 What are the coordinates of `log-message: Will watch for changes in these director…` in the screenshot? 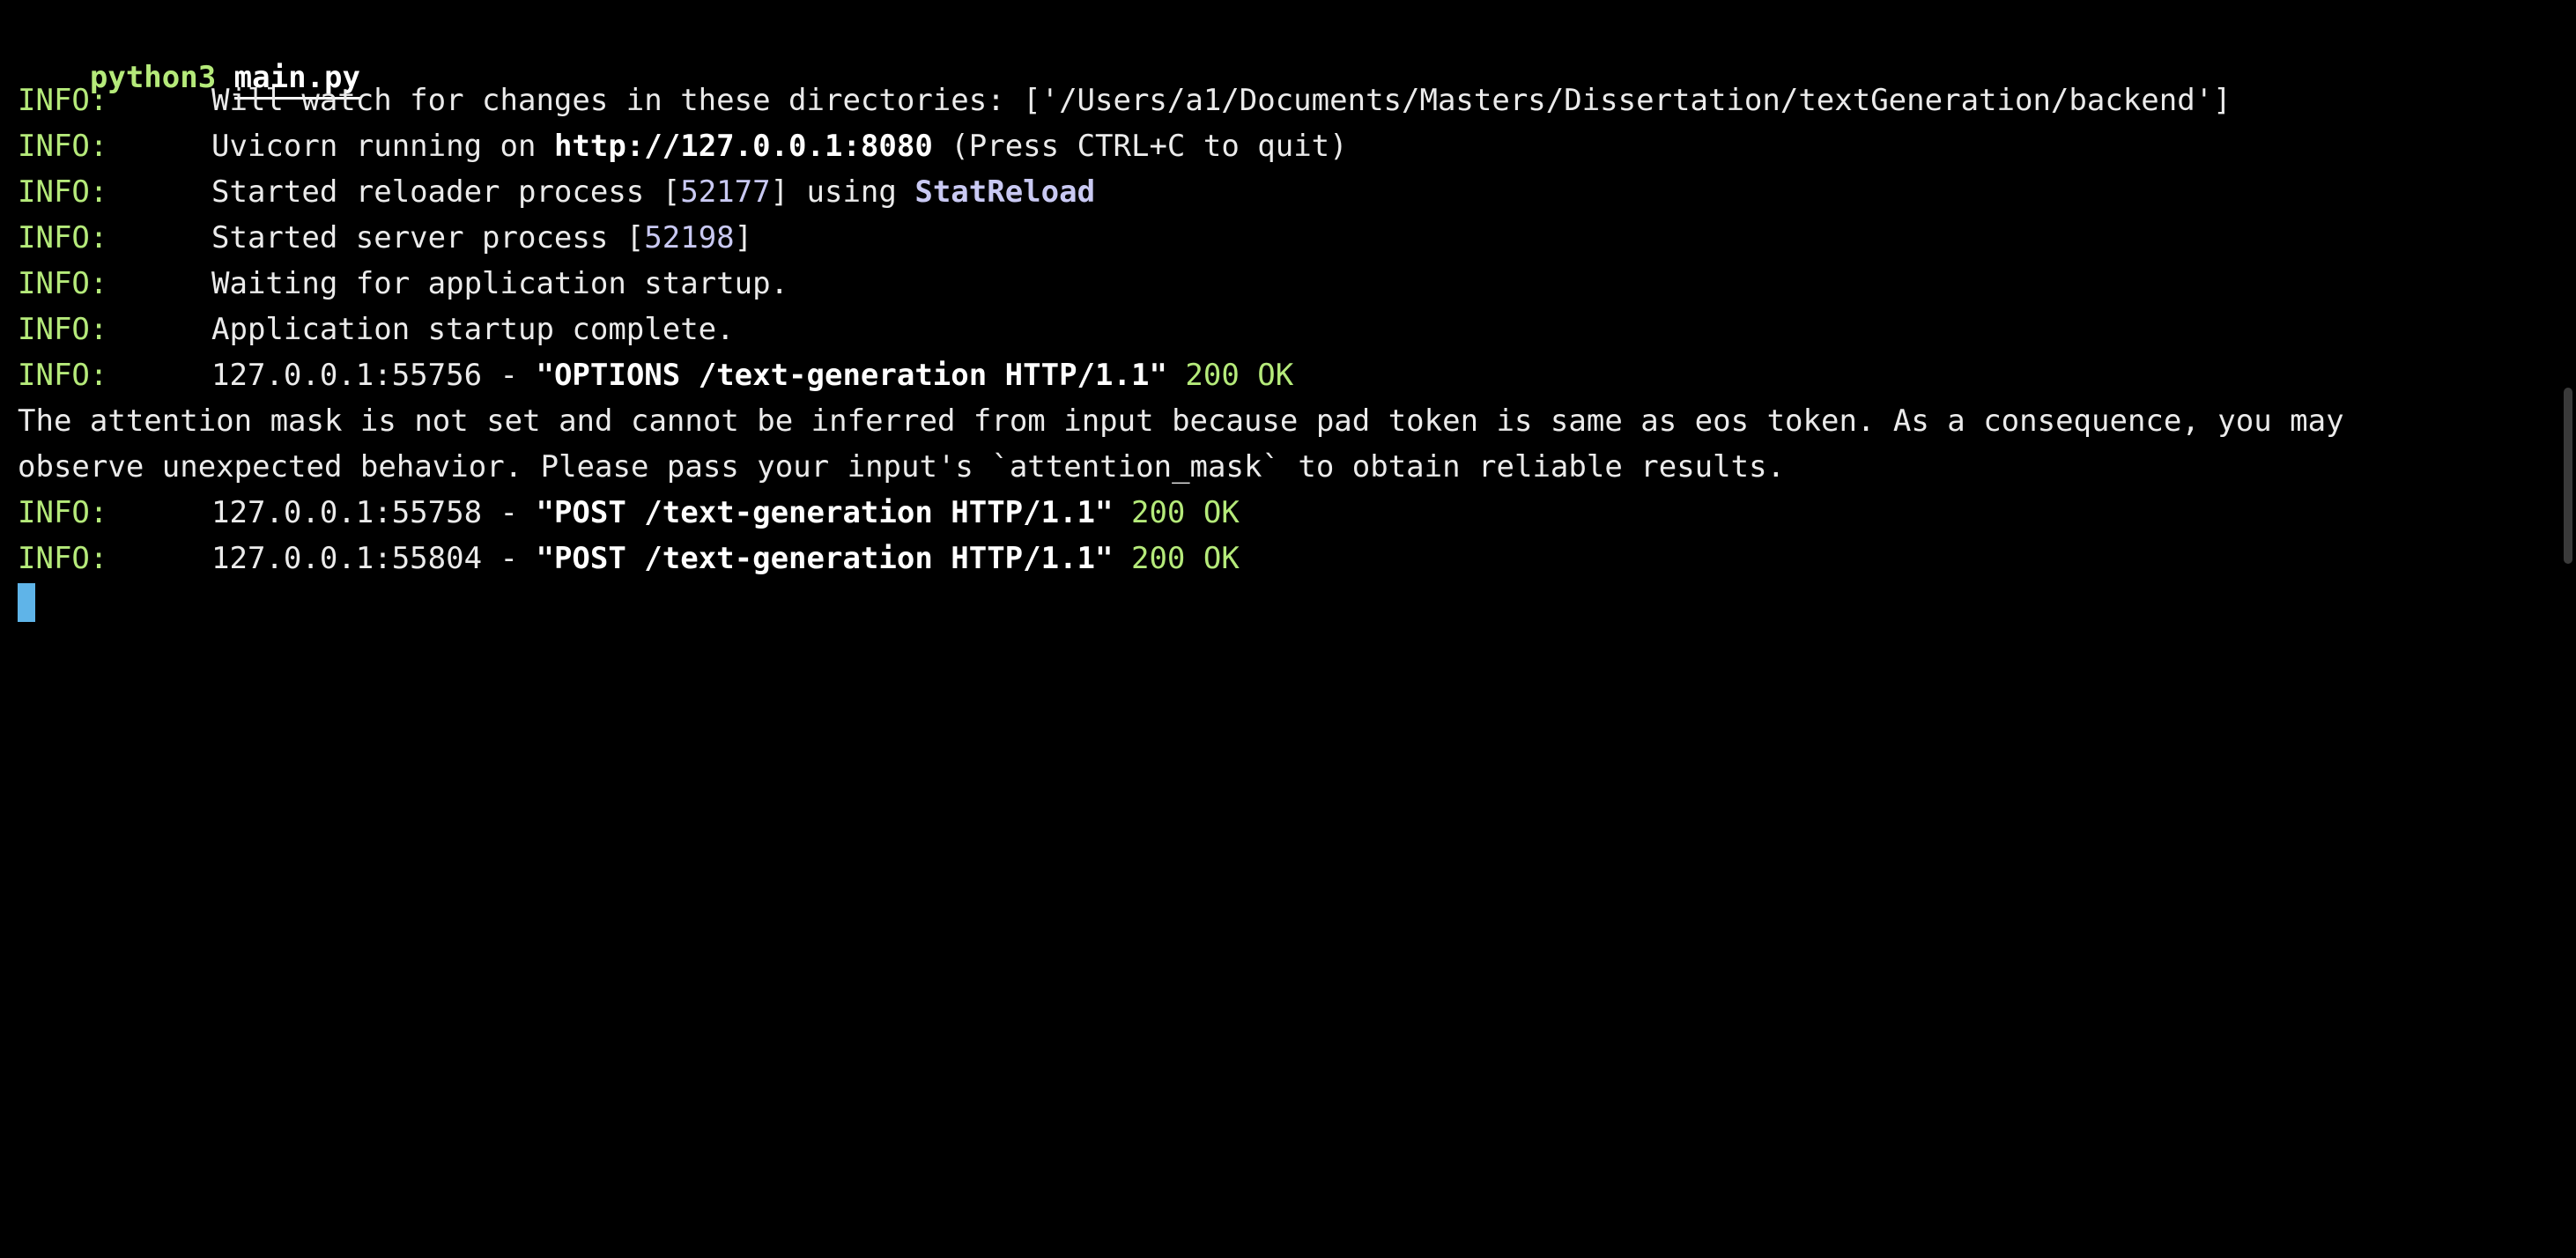 It's located at (1222, 100).